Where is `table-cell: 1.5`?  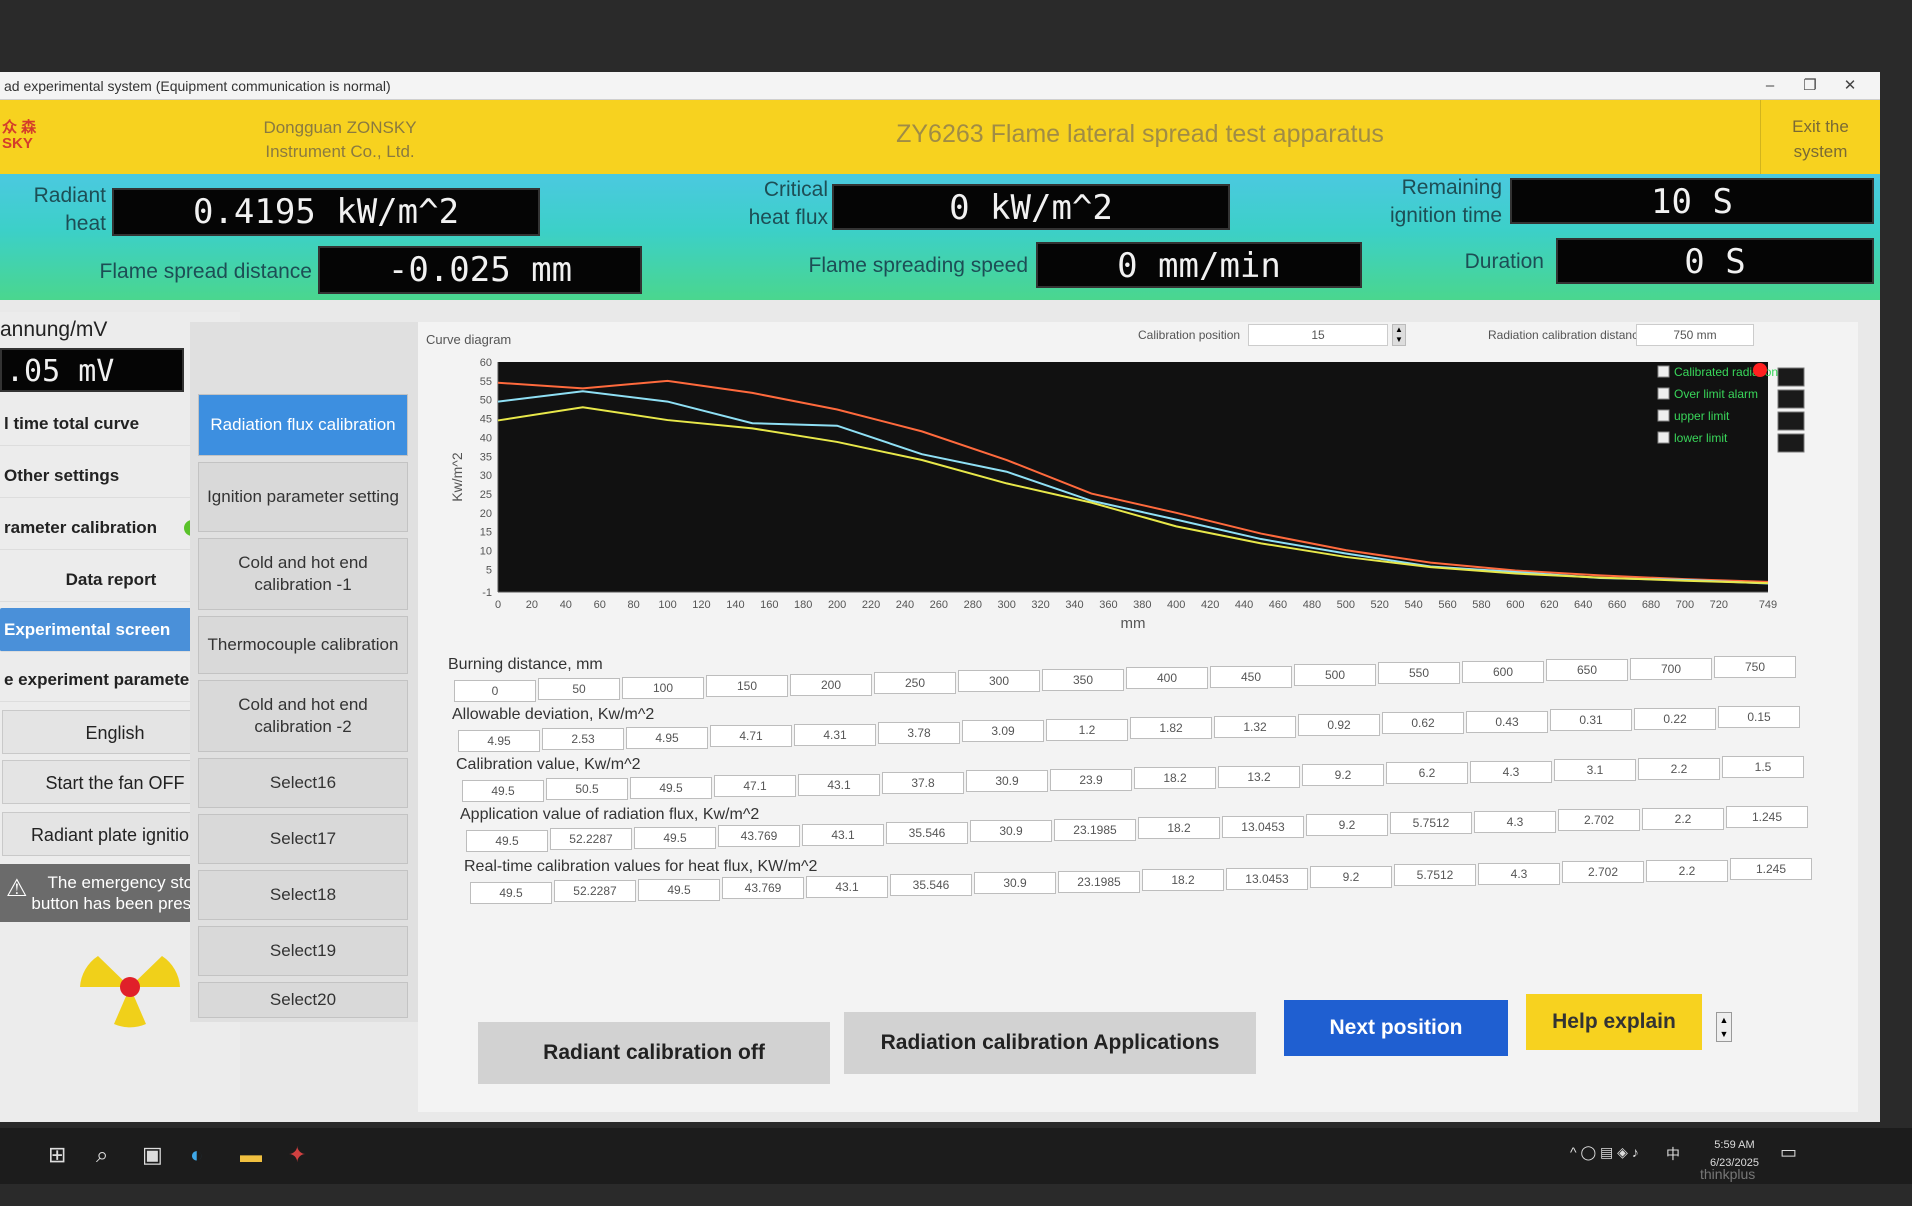
table-cell: 1.5 is located at coordinates (1763, 767).